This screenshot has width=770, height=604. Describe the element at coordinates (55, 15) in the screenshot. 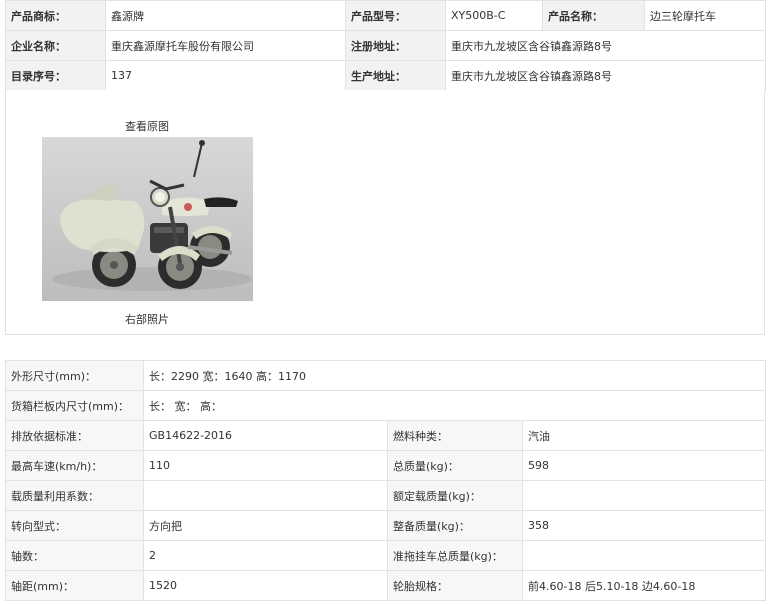

I see `brand-label: 产品商标：` at that location.